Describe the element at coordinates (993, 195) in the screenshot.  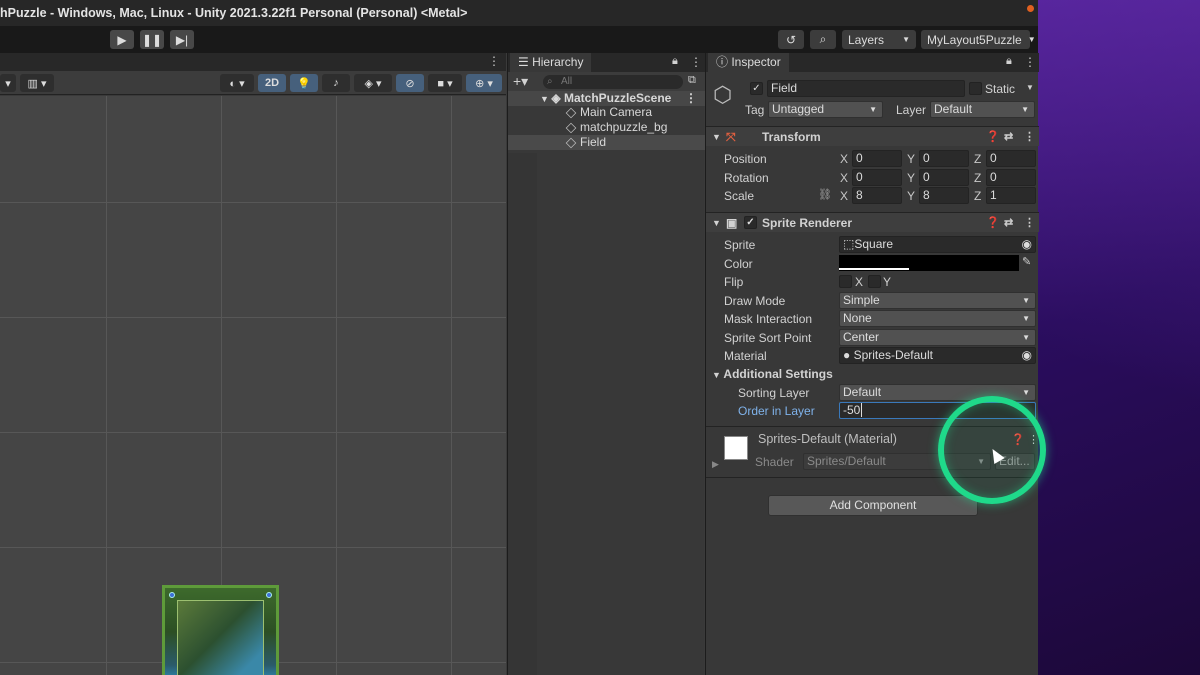
I see `scale-z-value: 1` at that location.